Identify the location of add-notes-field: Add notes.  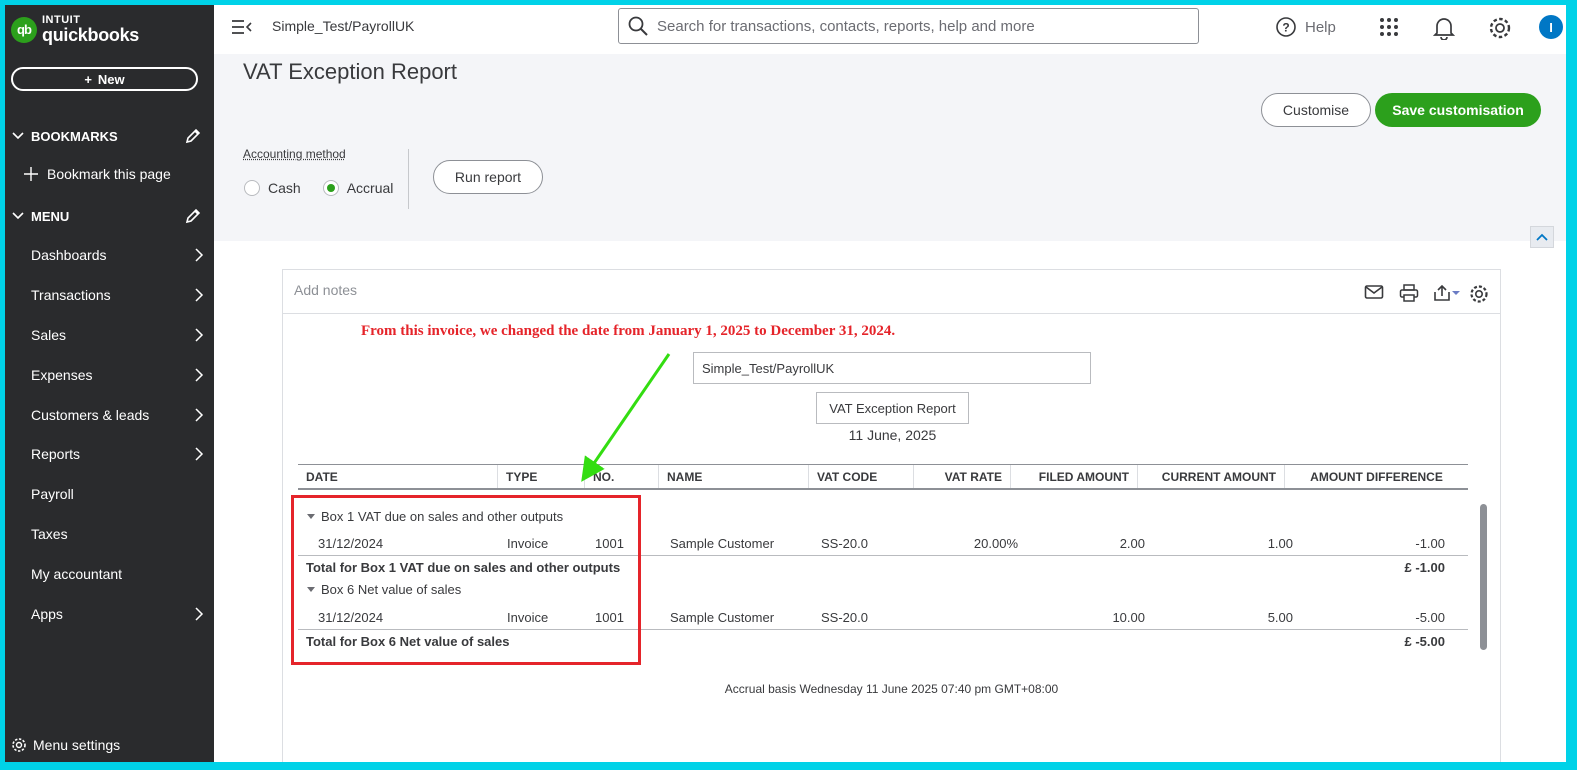
(325, 290).